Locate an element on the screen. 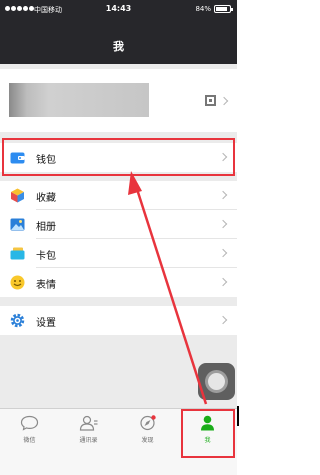 Image resolution: width=320 pixels, height=475 pixels. profile-avatar-blurred is located at coordinates (79, 100).